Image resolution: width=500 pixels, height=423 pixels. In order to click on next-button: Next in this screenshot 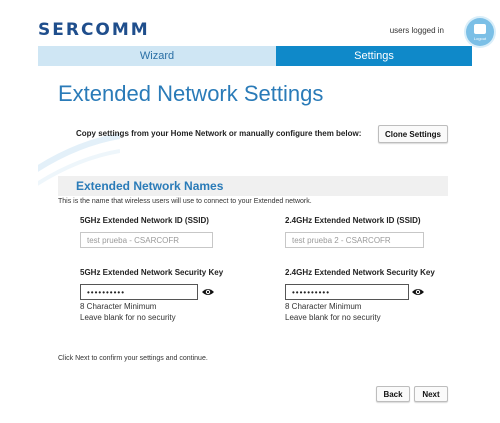, I will do `click(431, 394)`.